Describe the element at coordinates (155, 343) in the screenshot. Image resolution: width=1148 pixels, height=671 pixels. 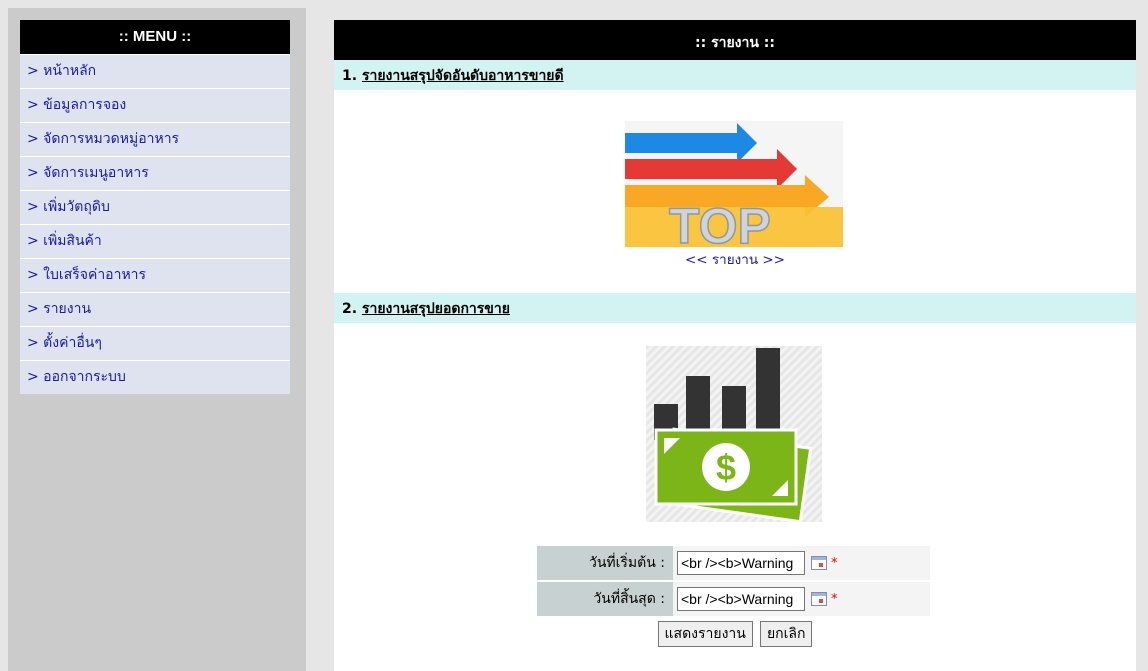
I see `menu-item-settings: > ตั้งค่าอื่นๆ` at that location.